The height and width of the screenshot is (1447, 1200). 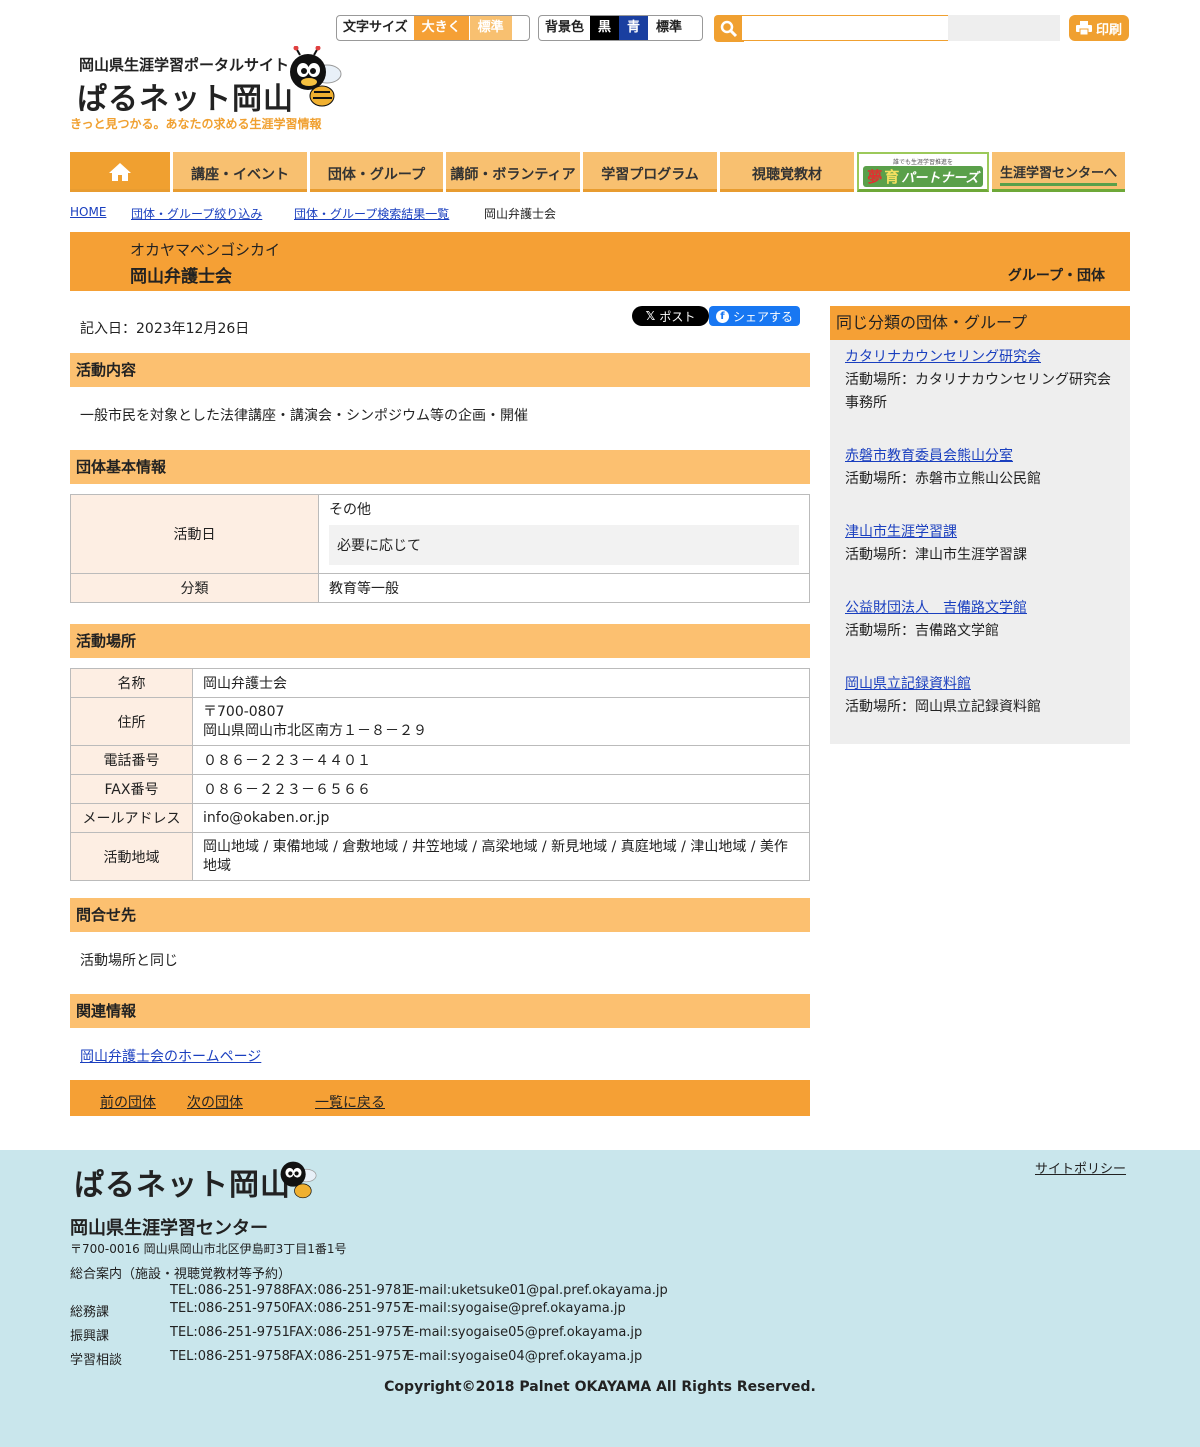 I want to click on share-x-label: ポスト, so click(x=677, y=316).